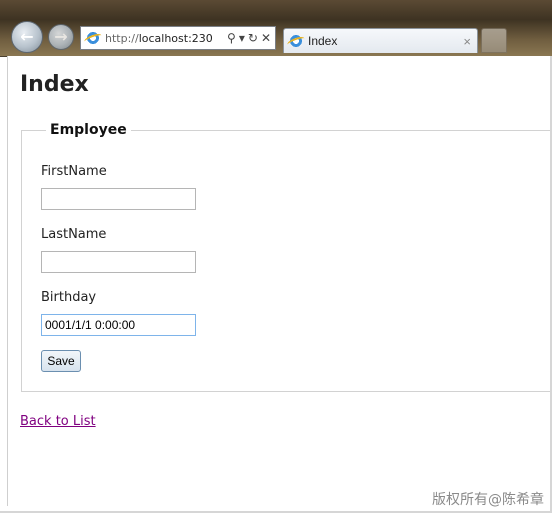 This screenshot has height=513, width=552. Describe the element at coordinates (488, 500) in the screenshot. I see `watermark: 版权所有@陈希章` at that location.